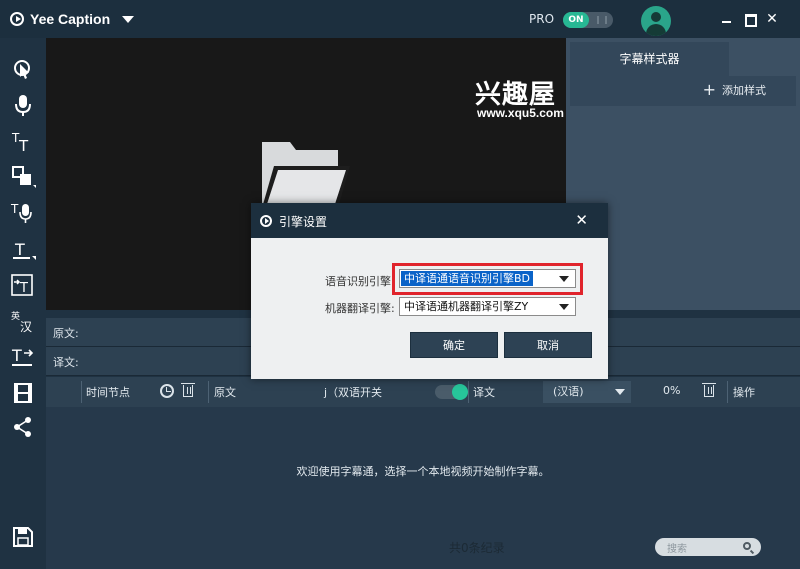 This screenshot has width=800, height=569. Describe the element at coordinates (744, 392) in the screenshot. I see `column-actions: 操作` at that location.